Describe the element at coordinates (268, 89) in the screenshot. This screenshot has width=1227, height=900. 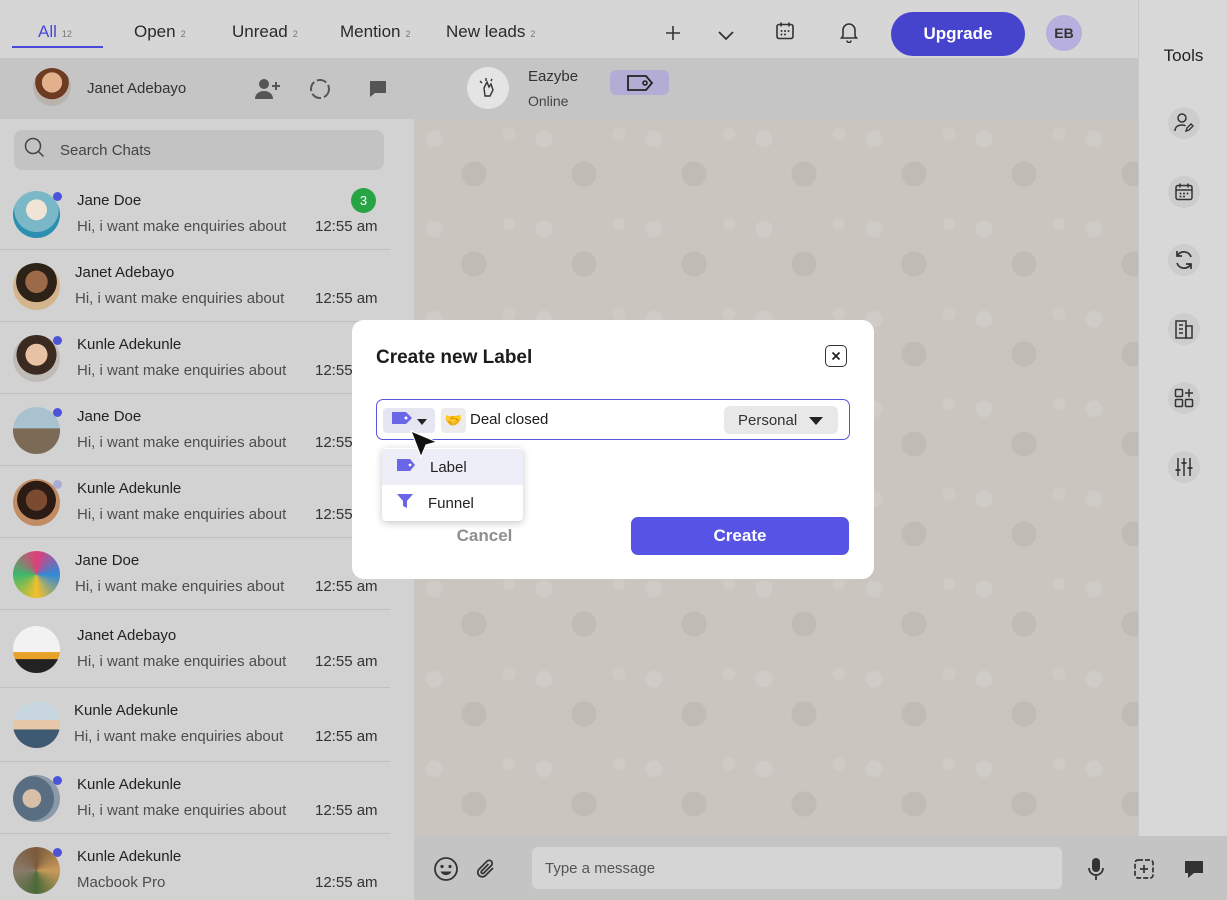
I see `add-contact-icon` at that location.